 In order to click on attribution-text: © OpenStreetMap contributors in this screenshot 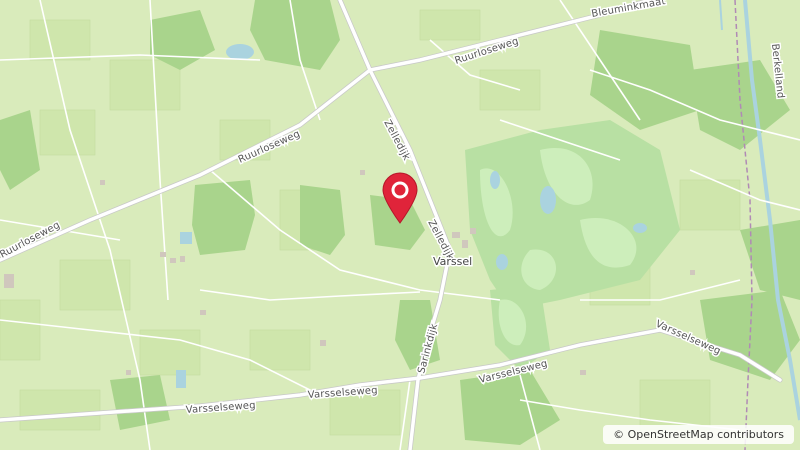, I will do `click(698, 434)`.